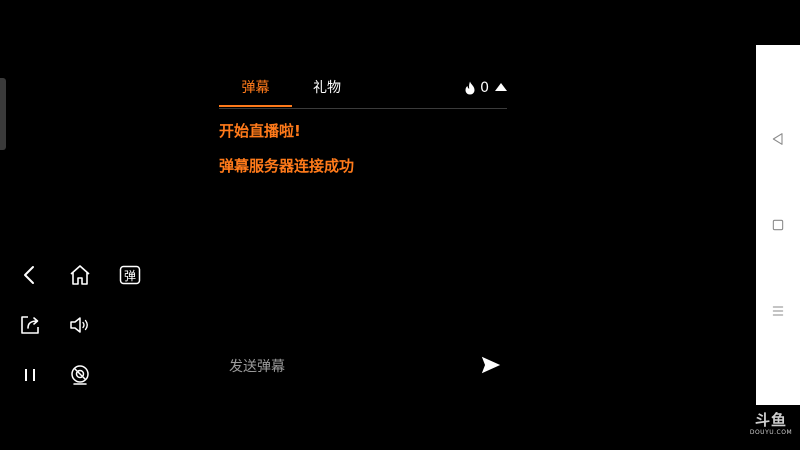 The image size is (800, 450). I want to click on chat-message: 弹幕服务器连接成功, so click(287, 166).